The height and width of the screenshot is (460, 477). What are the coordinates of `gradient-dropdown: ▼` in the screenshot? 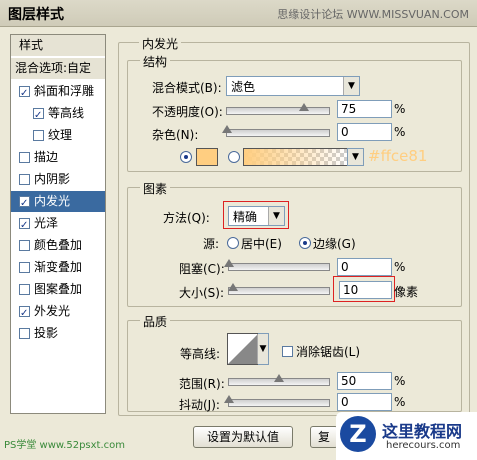 It's located at (355, 157).